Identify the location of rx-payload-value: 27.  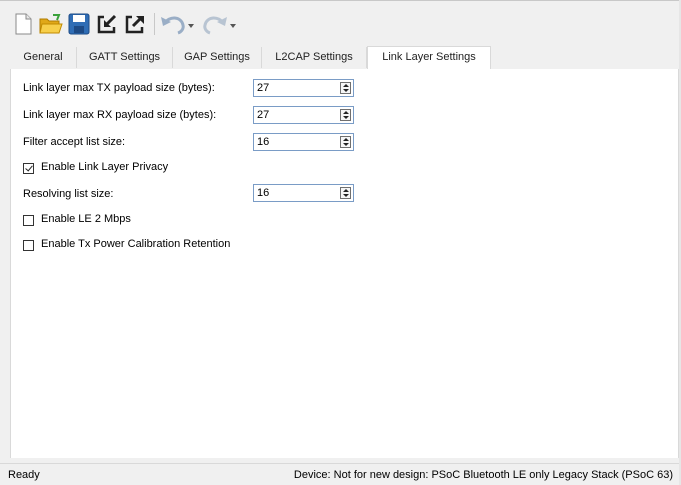
(263, 115).